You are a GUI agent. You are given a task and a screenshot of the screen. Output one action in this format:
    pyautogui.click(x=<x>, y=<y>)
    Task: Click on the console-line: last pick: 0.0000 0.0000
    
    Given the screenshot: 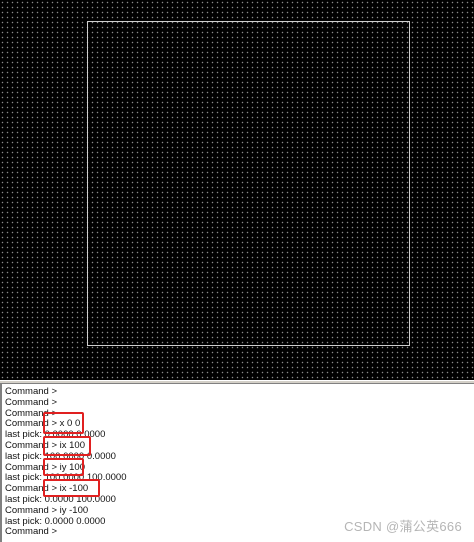 What is the action you would take?
    pyautogui.click(x=55, y=521)
    